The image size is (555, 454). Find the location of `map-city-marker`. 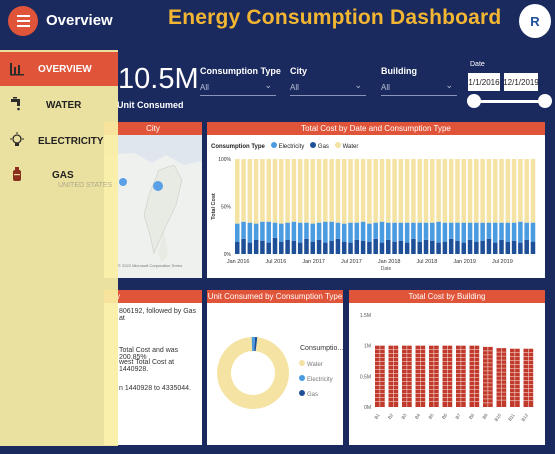

map-city-marker is located at coordinates (123, 182).